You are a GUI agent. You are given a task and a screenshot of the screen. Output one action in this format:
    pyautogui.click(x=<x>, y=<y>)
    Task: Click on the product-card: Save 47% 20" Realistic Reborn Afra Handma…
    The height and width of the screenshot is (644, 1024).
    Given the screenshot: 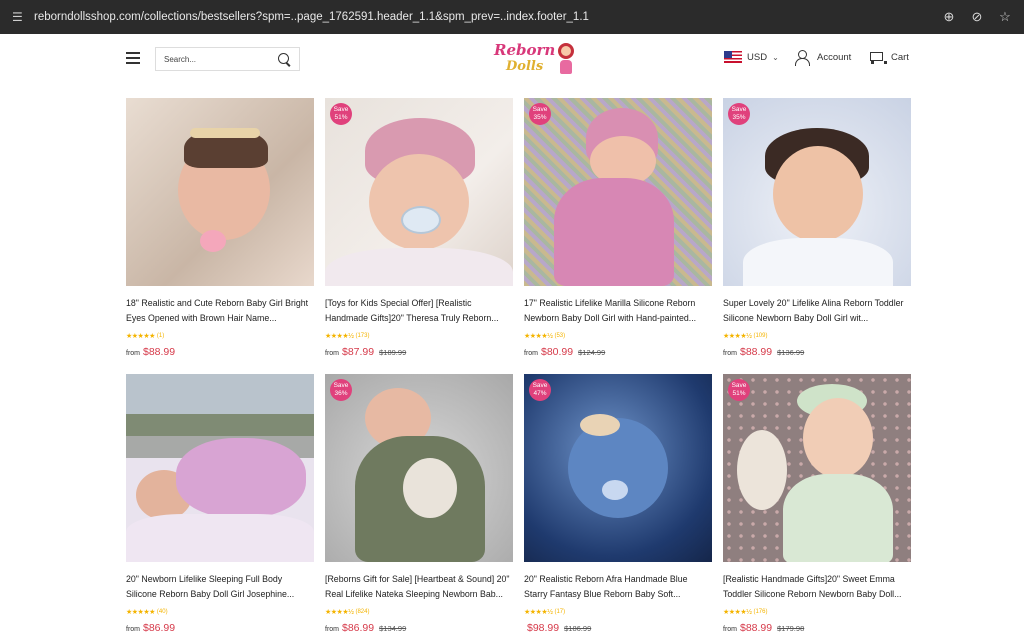 What is the action you would take?
    pyautogui.click(x=618, y=504)
    